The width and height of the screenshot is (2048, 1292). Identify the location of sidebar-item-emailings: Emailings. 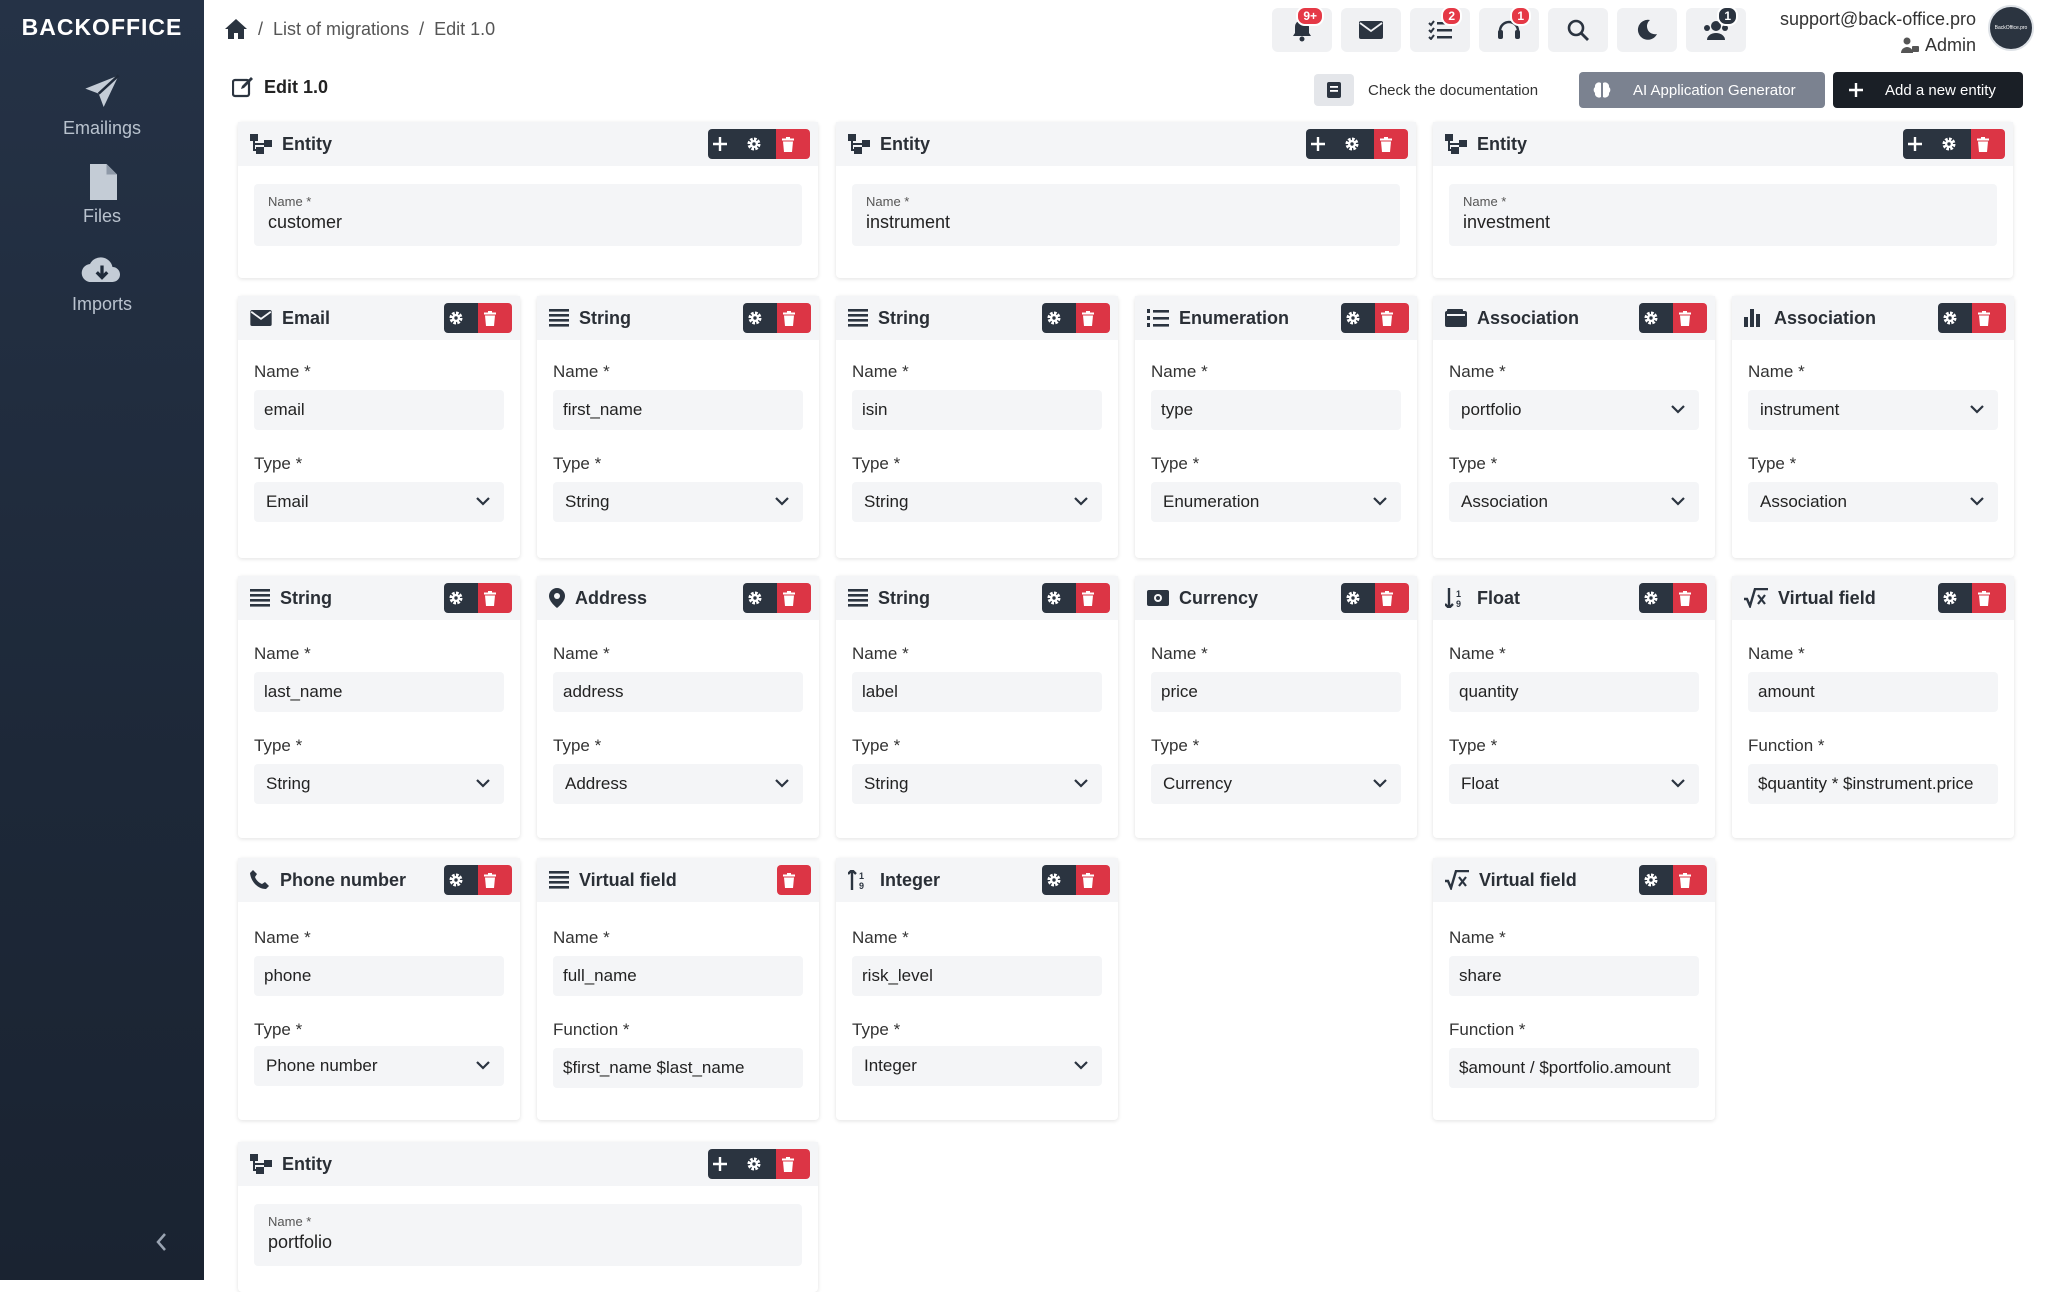
(102, 105).